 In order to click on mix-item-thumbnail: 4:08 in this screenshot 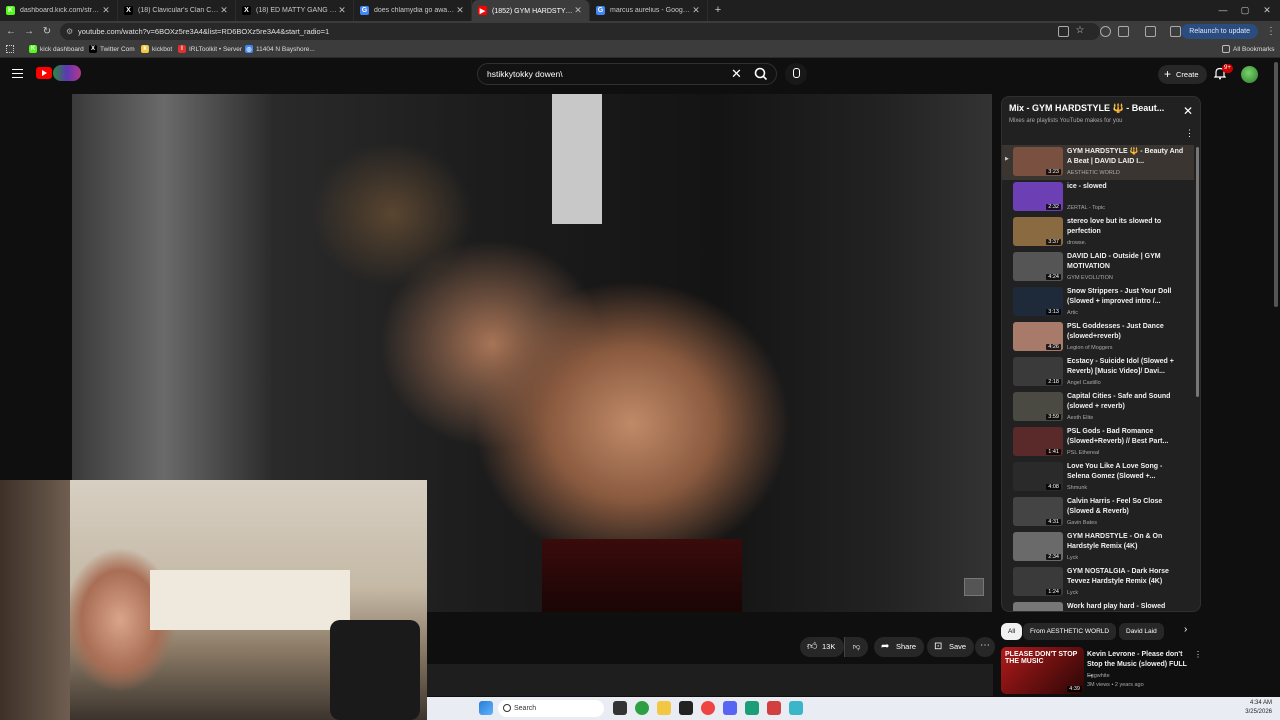, I will do `click(1038, 476)`.